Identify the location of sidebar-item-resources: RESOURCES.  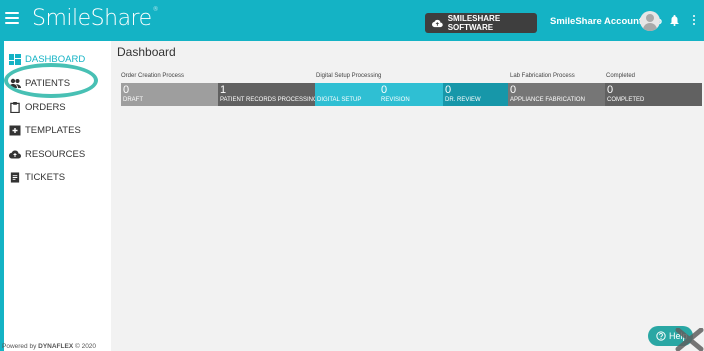
(47, 154).